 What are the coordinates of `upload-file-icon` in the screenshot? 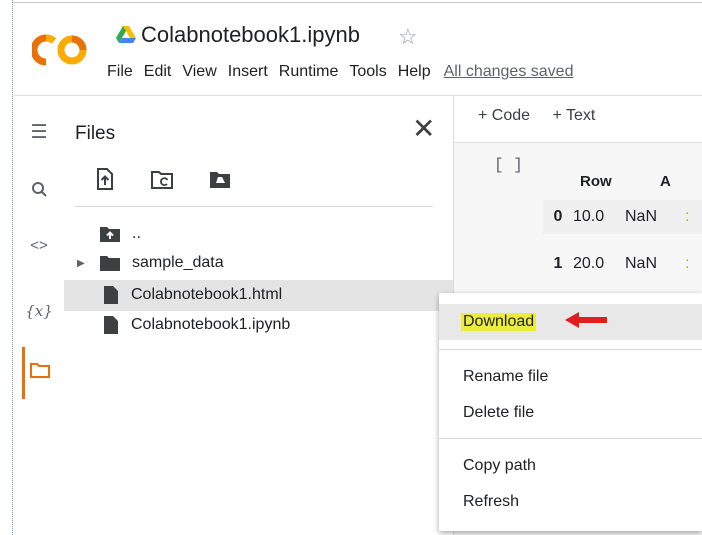 It's located at (105, 179).